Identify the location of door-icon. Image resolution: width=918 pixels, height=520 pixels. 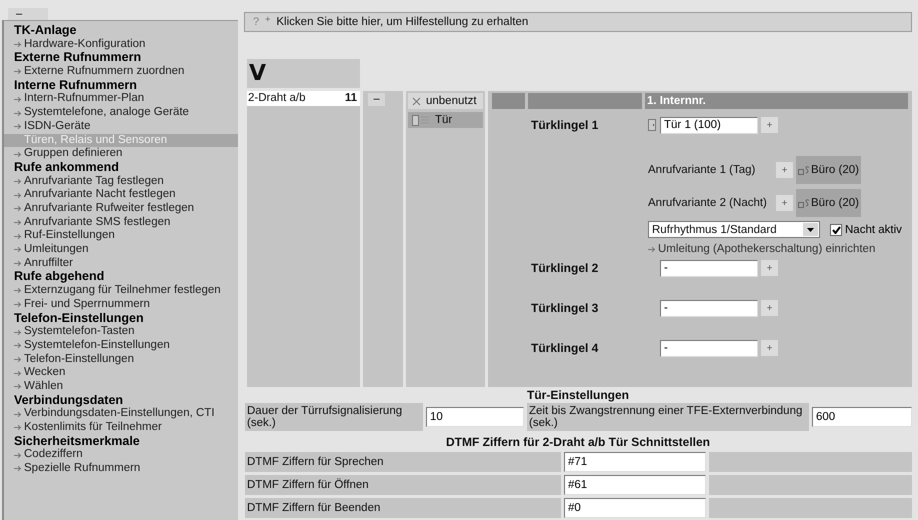
(652, 125).